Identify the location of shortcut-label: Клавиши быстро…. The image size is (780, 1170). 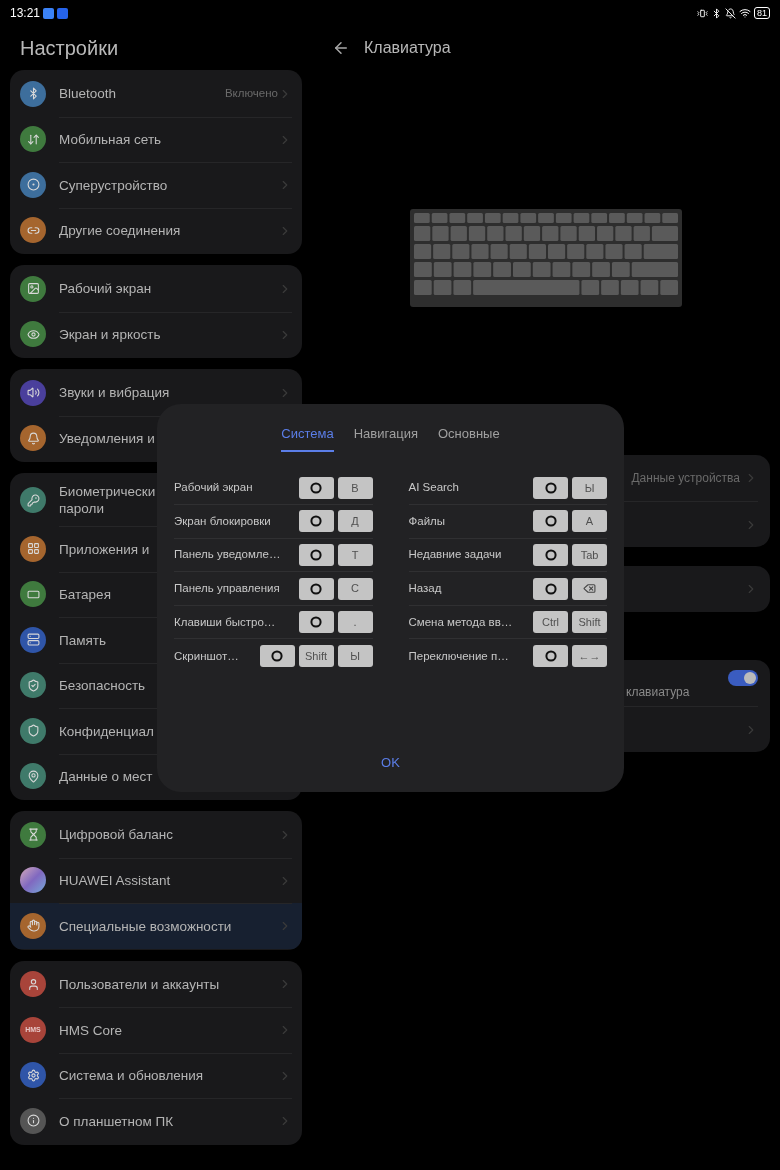
(225, 622).